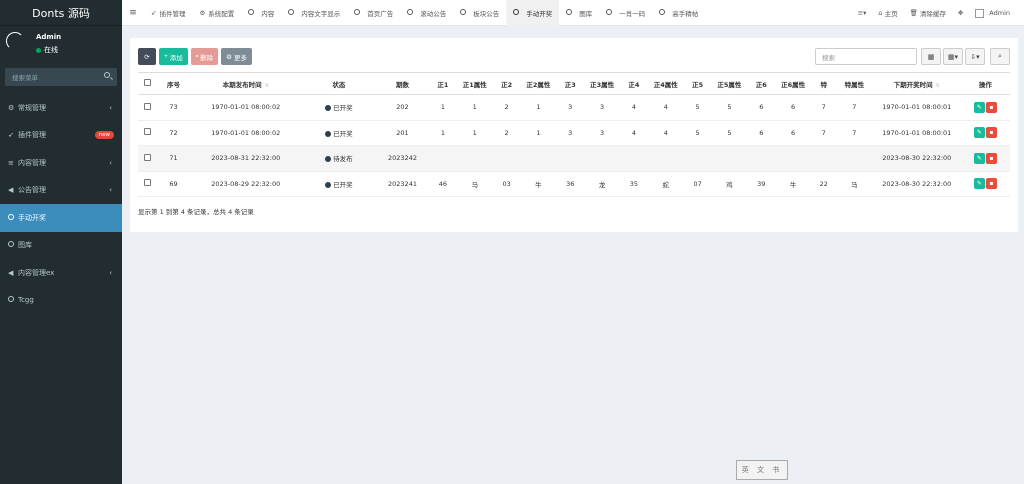 The height and width of the screenshot is (484, 1024). I want to click on admin-menu: Admin, so click(996, 13).